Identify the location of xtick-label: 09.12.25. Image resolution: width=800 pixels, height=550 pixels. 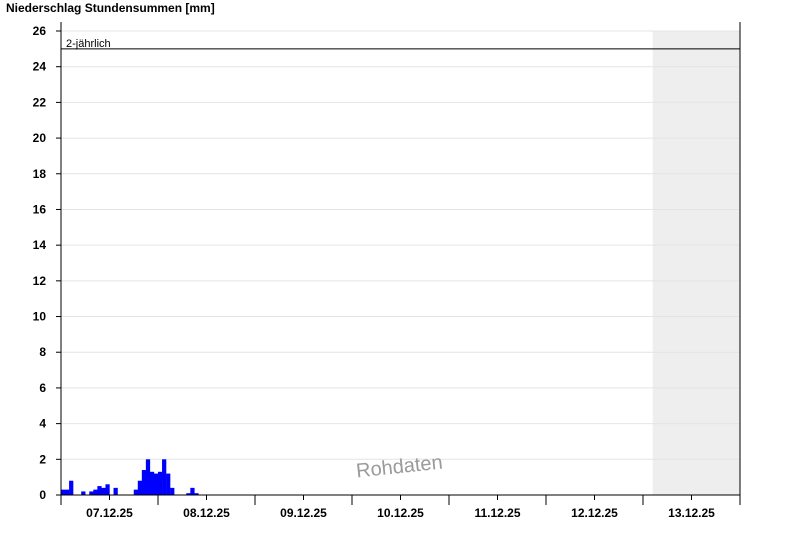
(303, 513).